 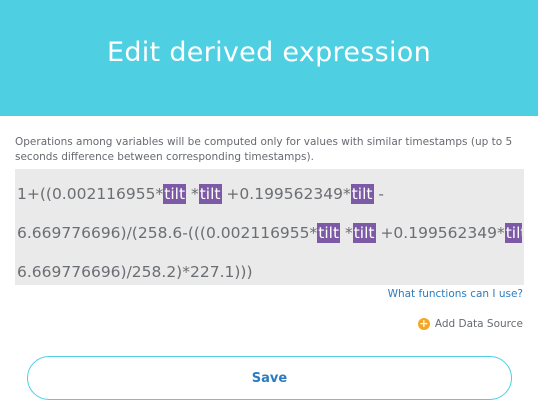 What do you see at coordinates (478, 324) in the screenshot?
I see `add-data-source-label: Add Data Source` at bounding box center [478, 324].